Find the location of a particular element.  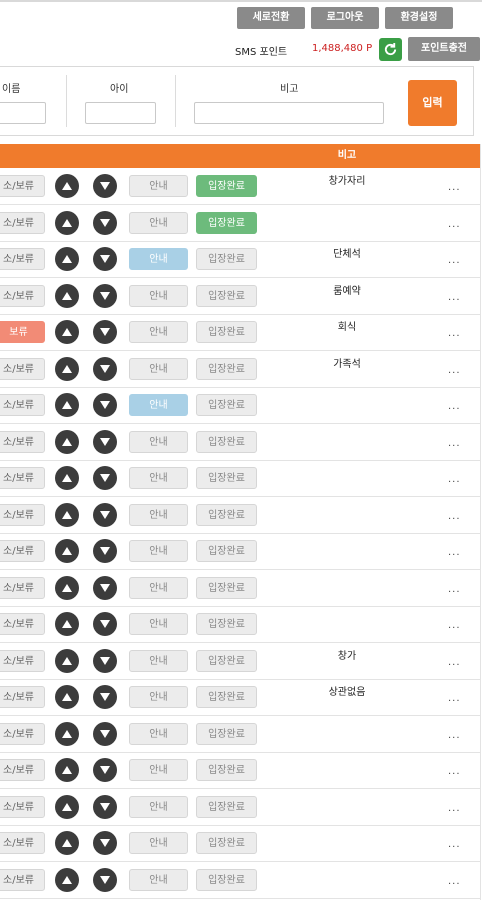

refresh-button is located at coordinates (390, 49).